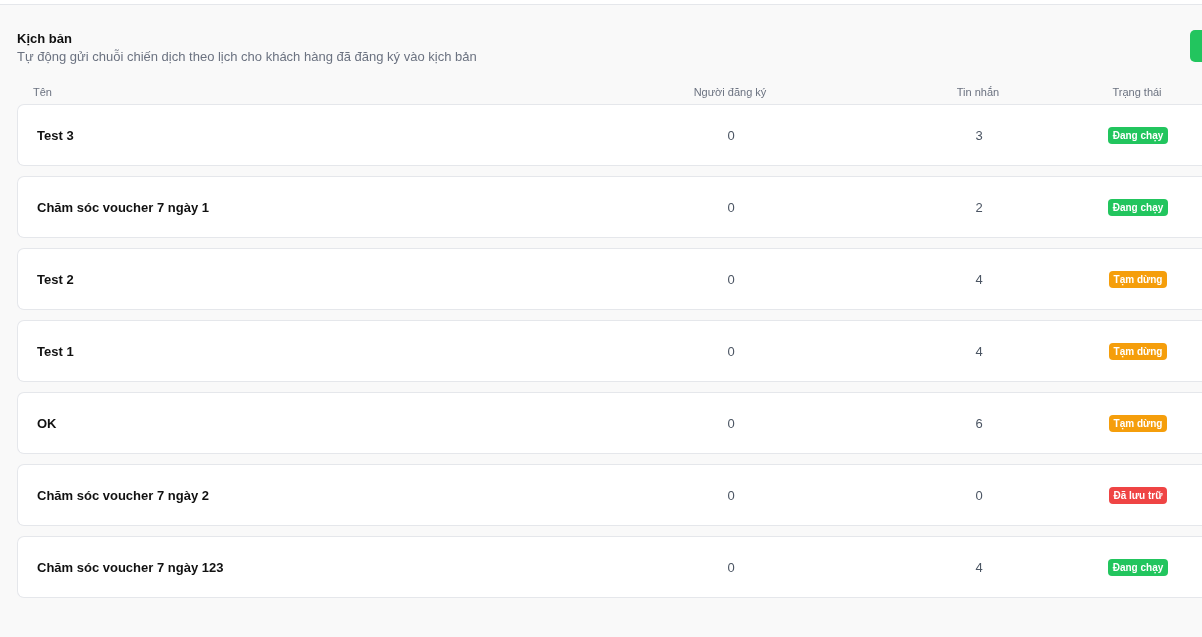 The image size is (1202, 637). Describe the element at coordinates (55, 279) in the screenshot. I see `scenario-name: Test 2` at that location.